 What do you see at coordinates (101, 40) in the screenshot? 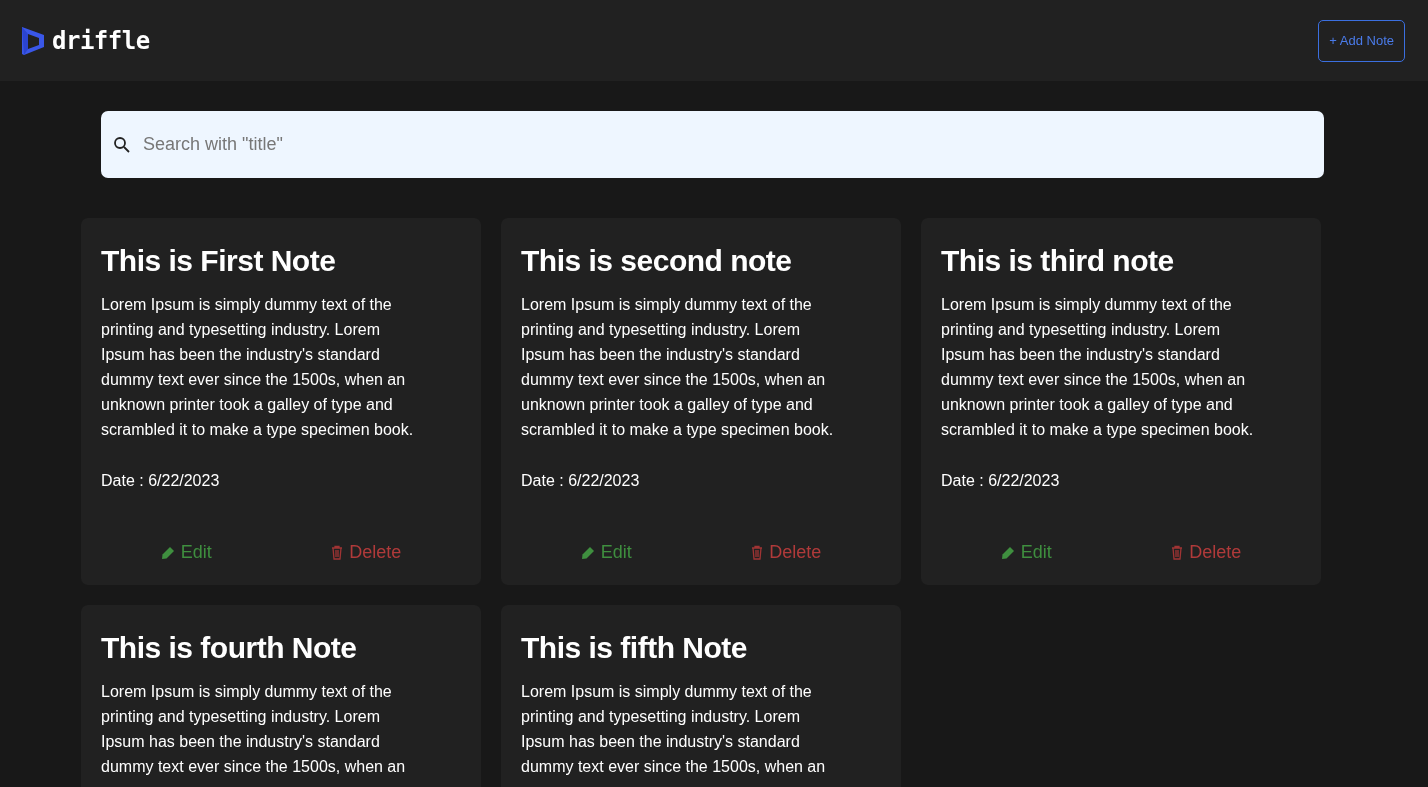
I see `logo-text: driffle` at bounding box center [101, 40].